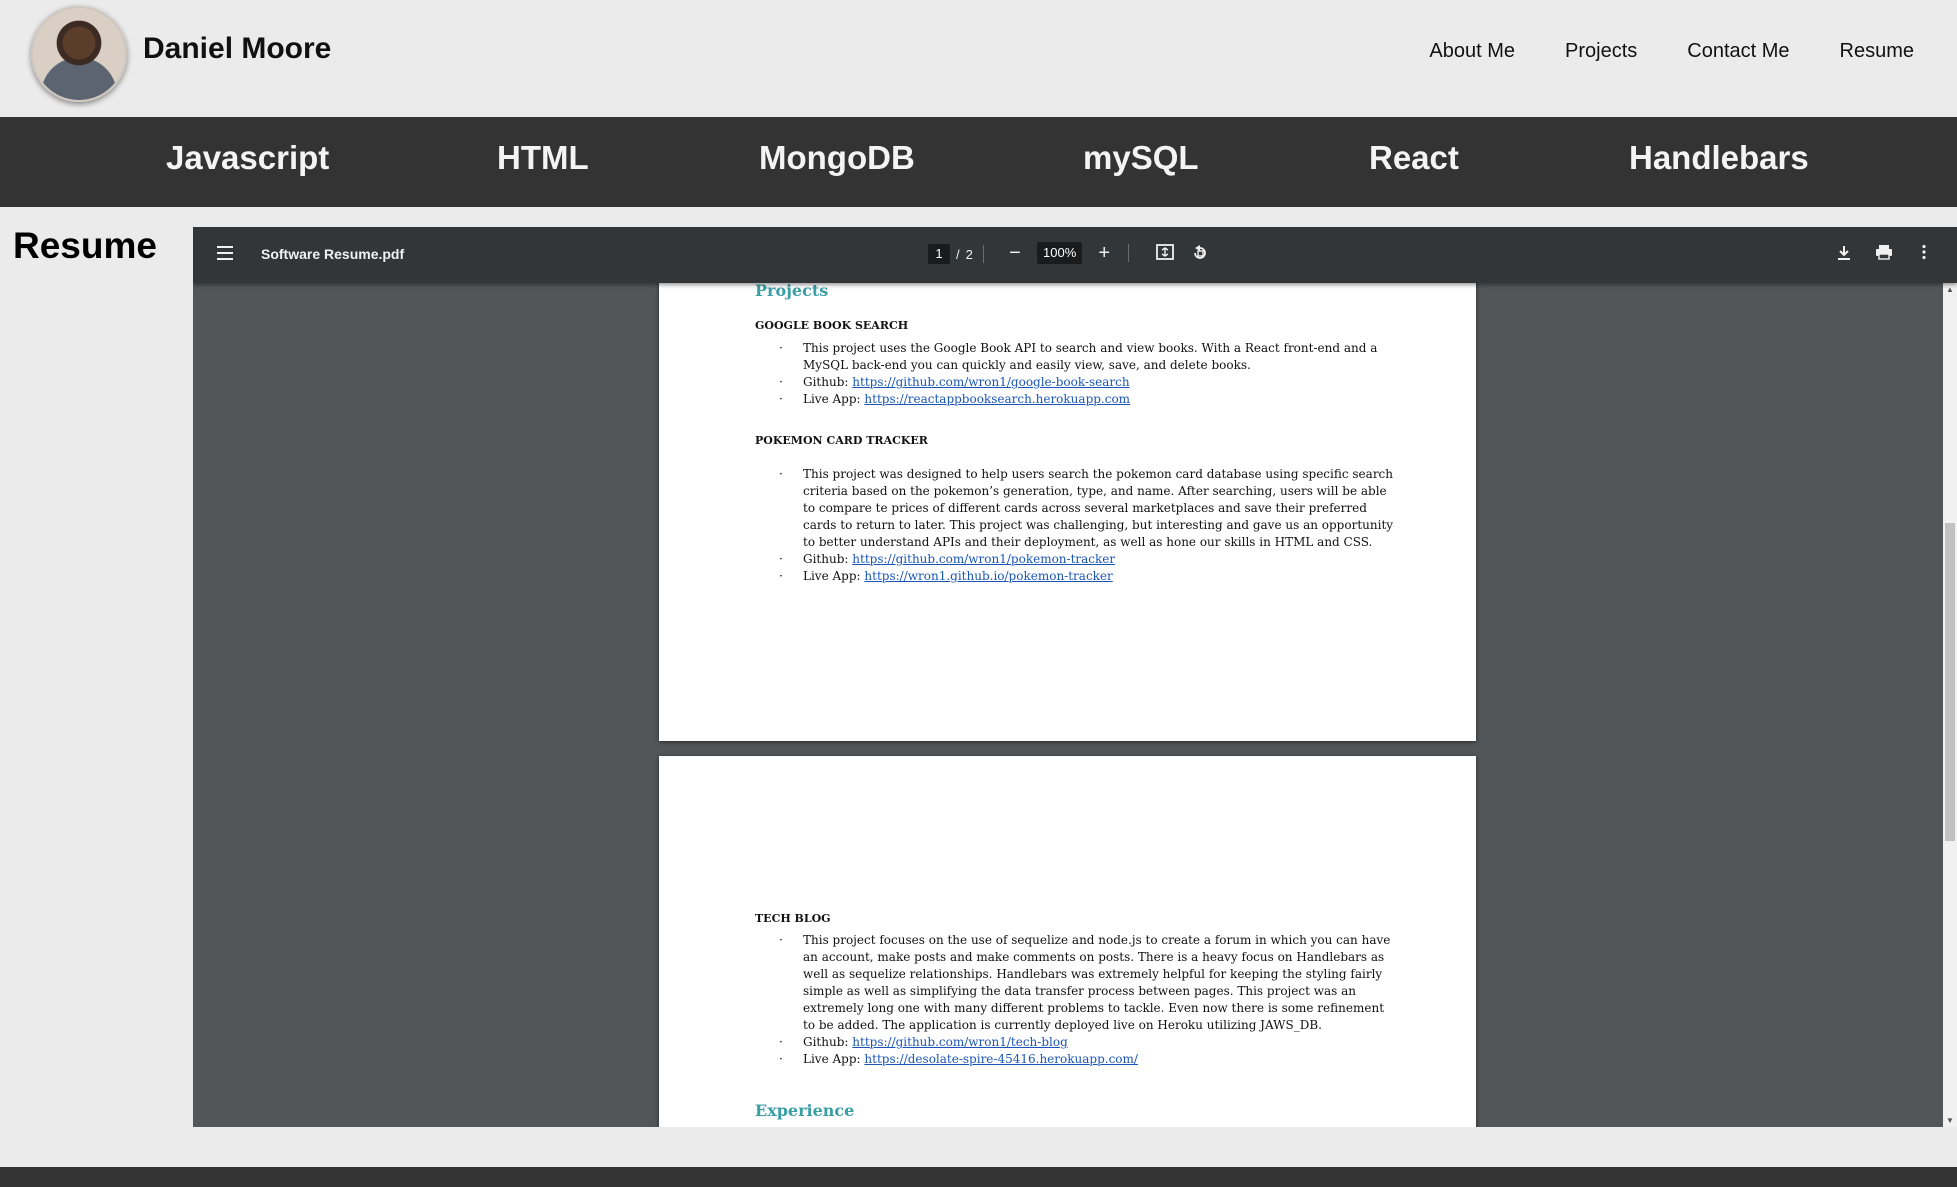 The width and height of the screenshot is (1957, 1187). I want to click on project-title: POKEMON CARD TRACKER, so click(841, 440).